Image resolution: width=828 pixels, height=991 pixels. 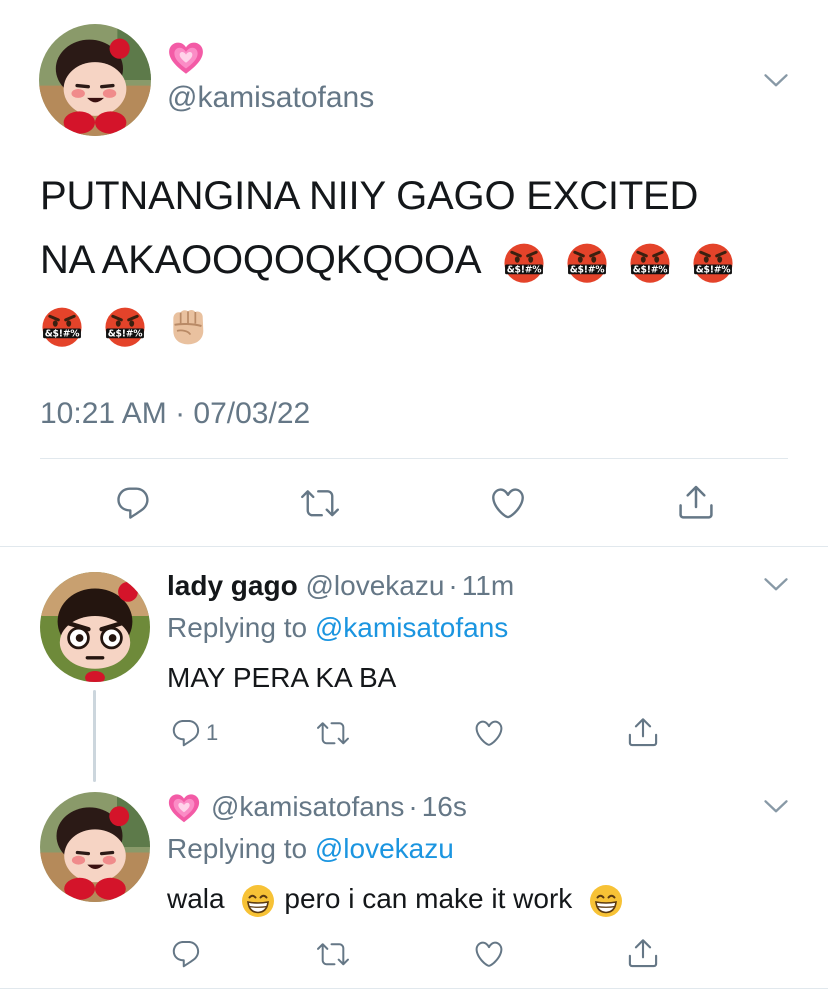 I want to click on main-tweet-line-2: NA AKAOOQOQKQOOA, so click(x=420, y=260).